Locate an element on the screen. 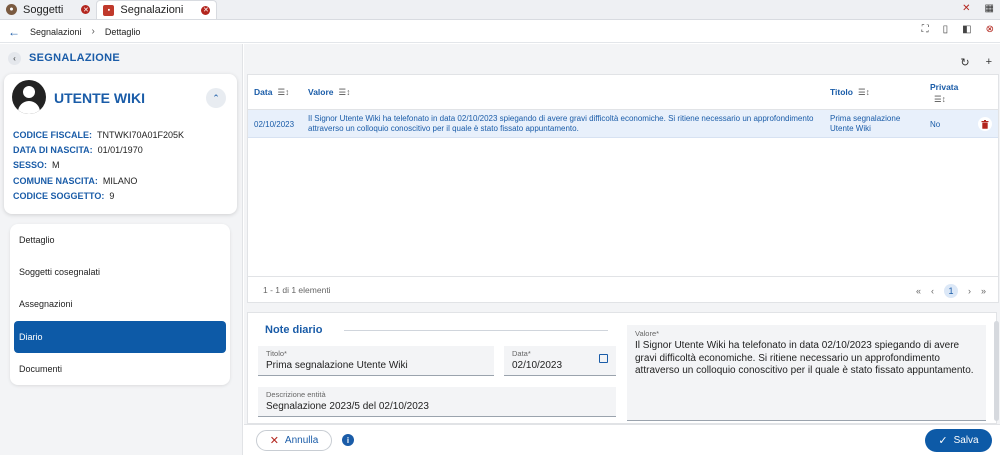 The image size is (1000, 455). field-value: Segnalazione 2023/5 del 02/10/2023 is located at coordinates (347, 406).